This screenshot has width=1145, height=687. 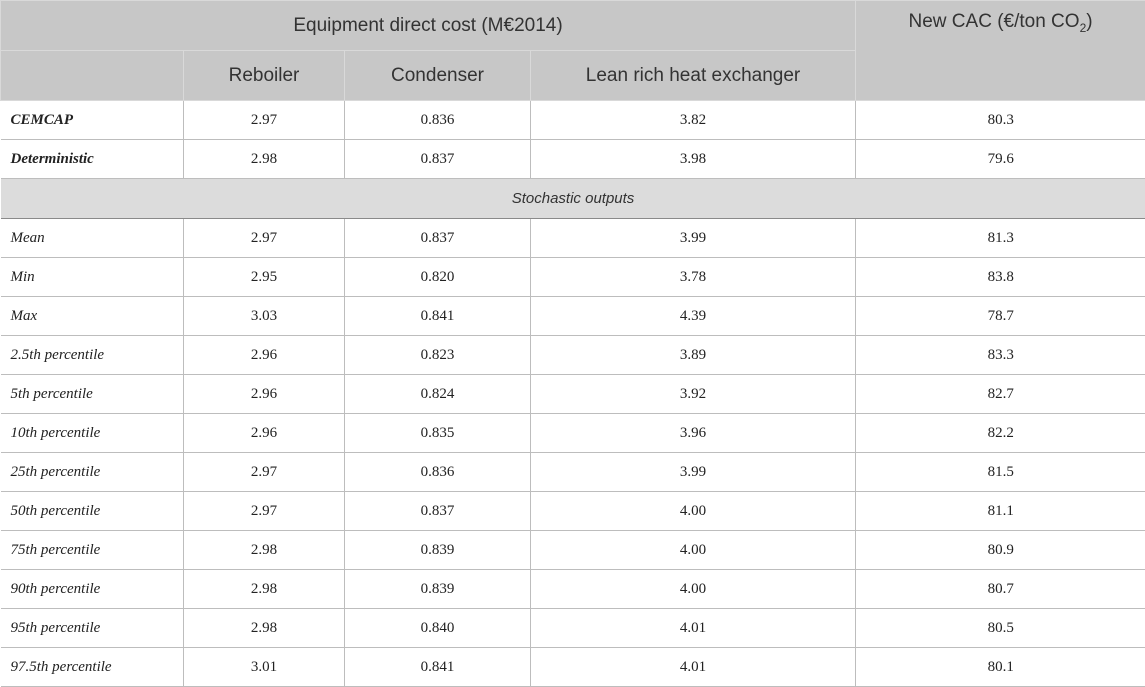 What do you see at coordinates (438, 277) in the screenshot?
I see `condenser-cell: 0.820` at bounding box center [438, 277].